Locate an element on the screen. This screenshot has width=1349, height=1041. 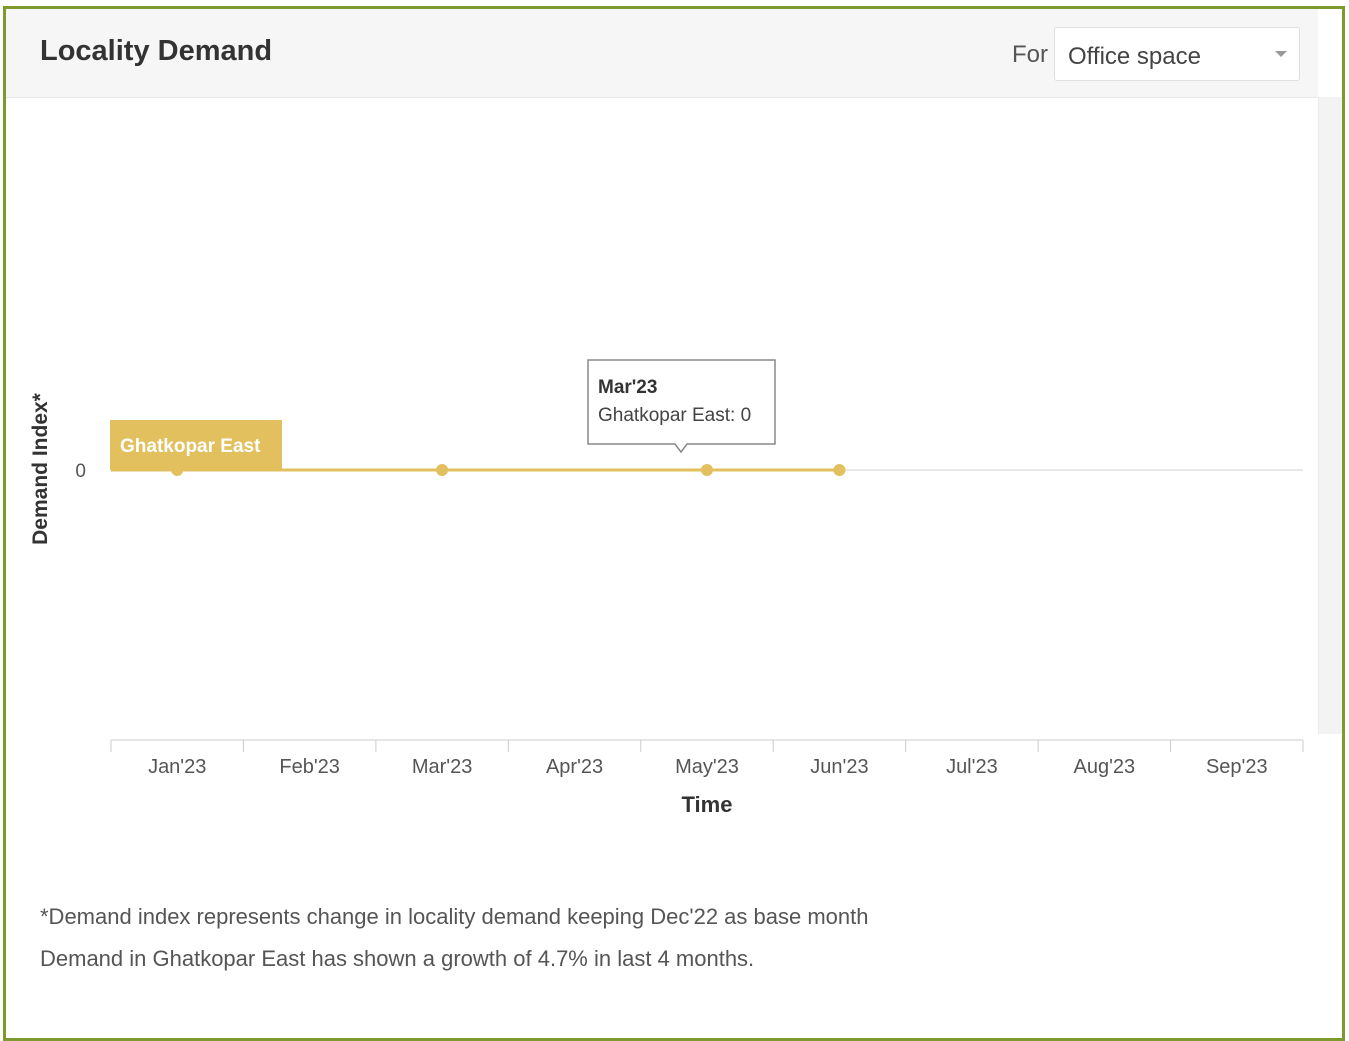
tooltip-text: Ghatkopar East: 0 is located at coordinates (674, 415).